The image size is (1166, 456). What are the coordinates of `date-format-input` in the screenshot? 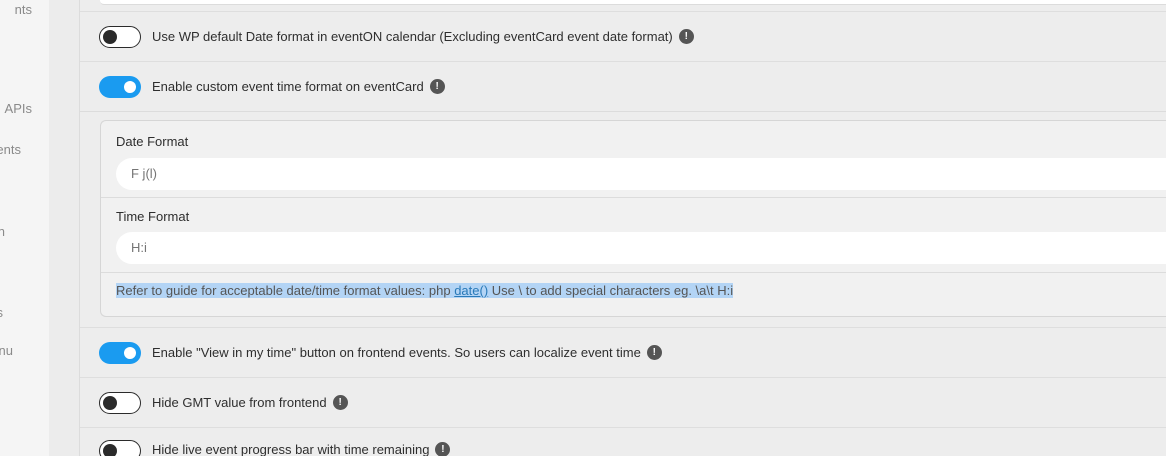 It's located at (641, 174).